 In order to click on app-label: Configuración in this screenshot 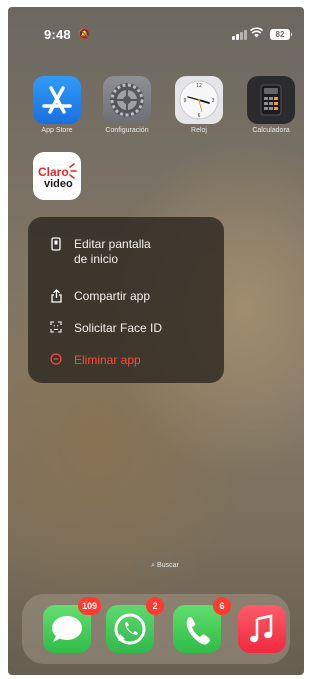, I will do `click(127, 130)`.